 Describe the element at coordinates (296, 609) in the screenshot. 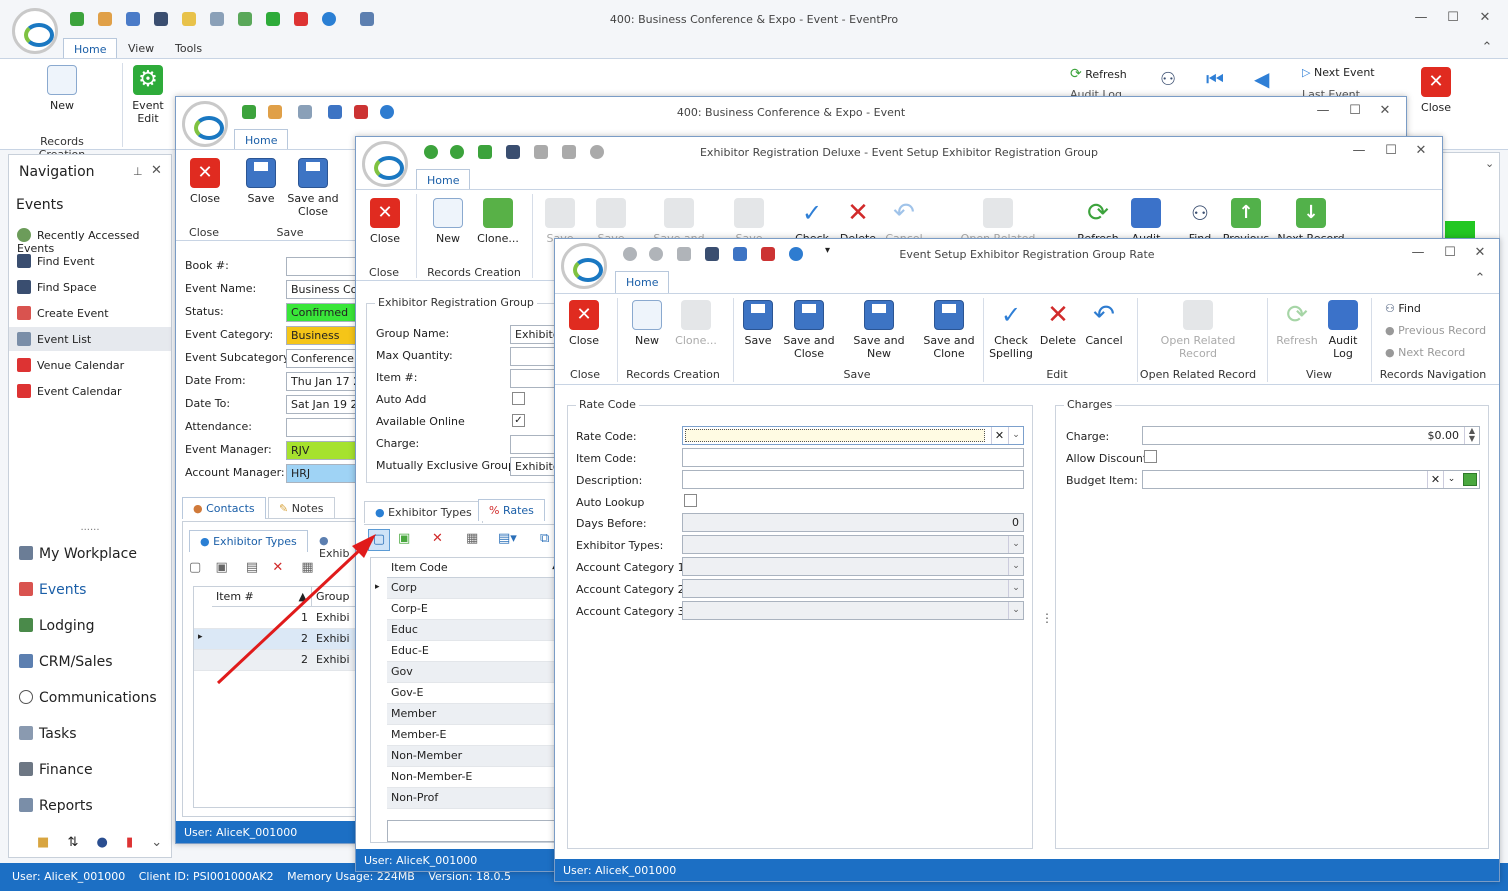

I see `annotation-arrow` at that location.